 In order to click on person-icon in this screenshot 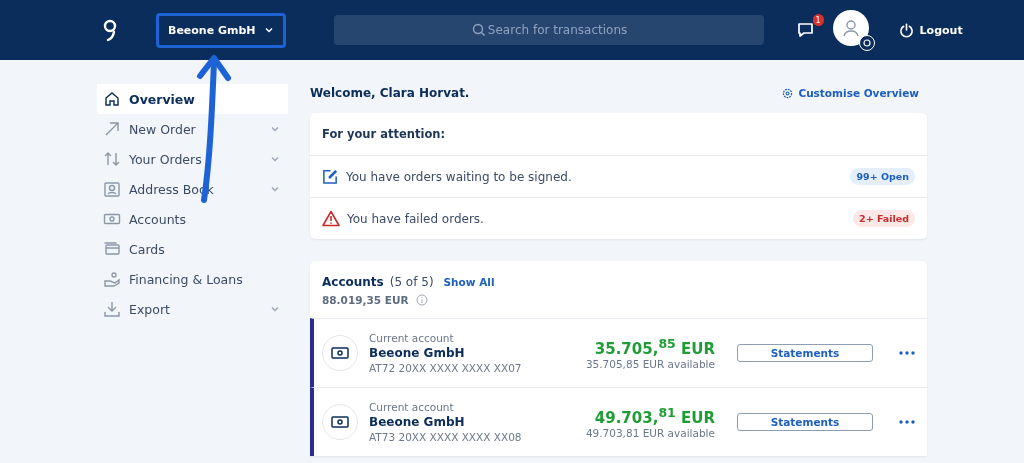, I will do `click(850, 27)`.